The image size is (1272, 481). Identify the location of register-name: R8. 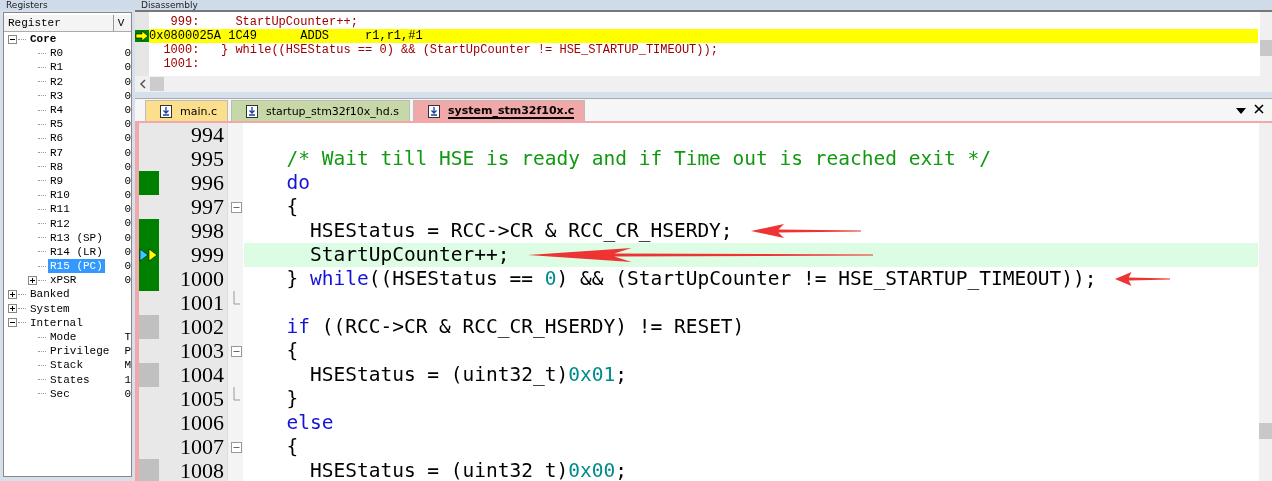
(57, 166).